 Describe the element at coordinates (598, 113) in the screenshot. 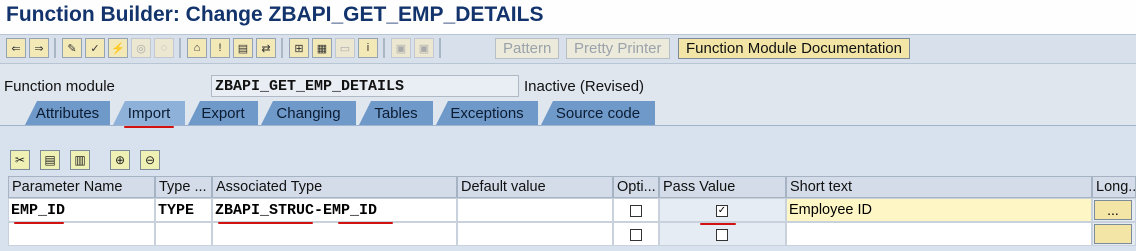

I see `tab-source-code: Source code` at that location.